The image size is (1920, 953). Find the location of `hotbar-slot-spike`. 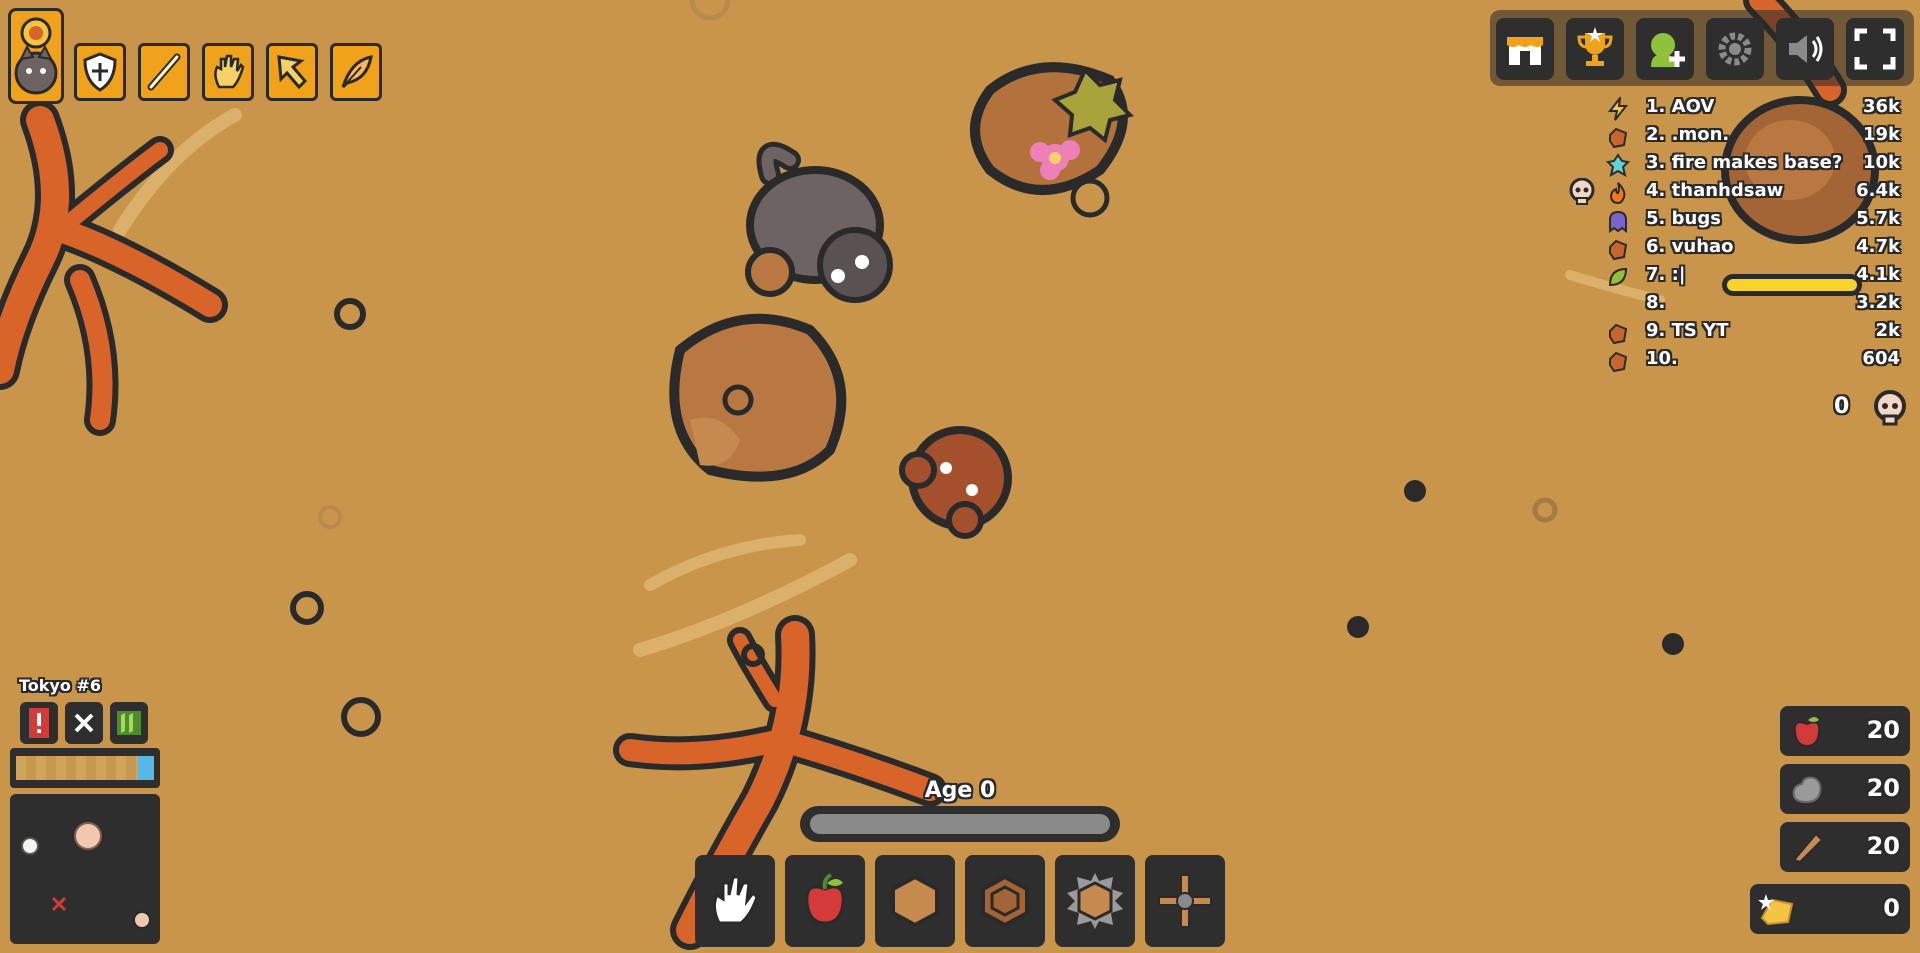

hotbar-slot-spike is located at coordinates (1095, 901).